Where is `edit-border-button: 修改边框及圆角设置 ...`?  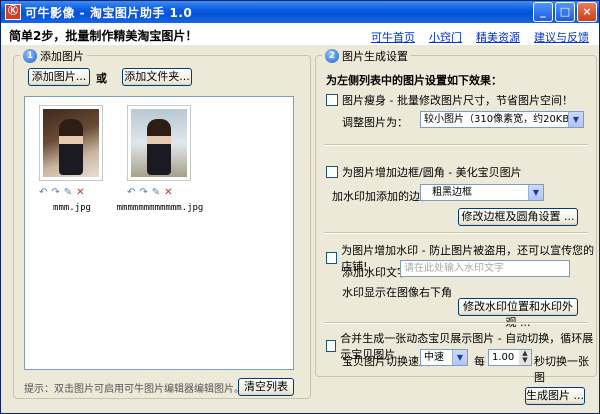 edit-border-button: 修改边框及圆角设置 ... is located at coordinates (518, 217).